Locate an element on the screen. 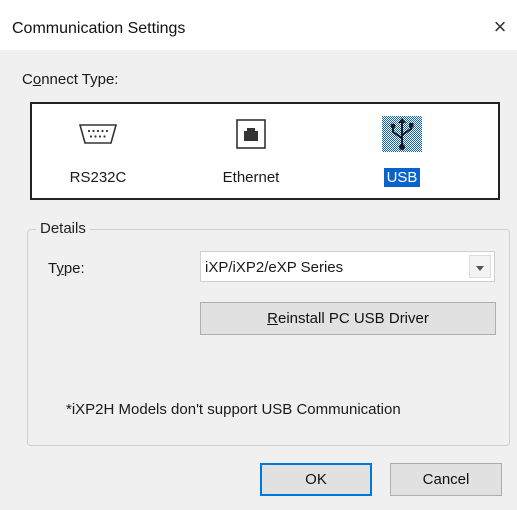  close-button: × is located at coordinates (500, 27).